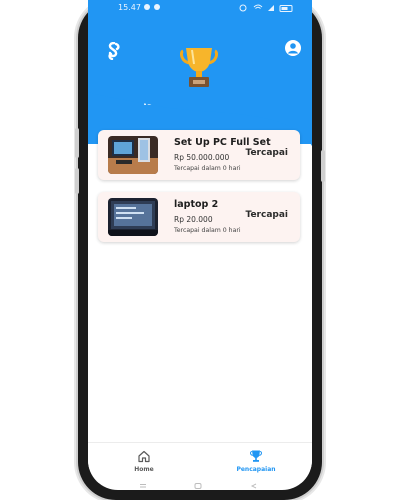  I want to click on nav-home: Home, so click(144, 460).